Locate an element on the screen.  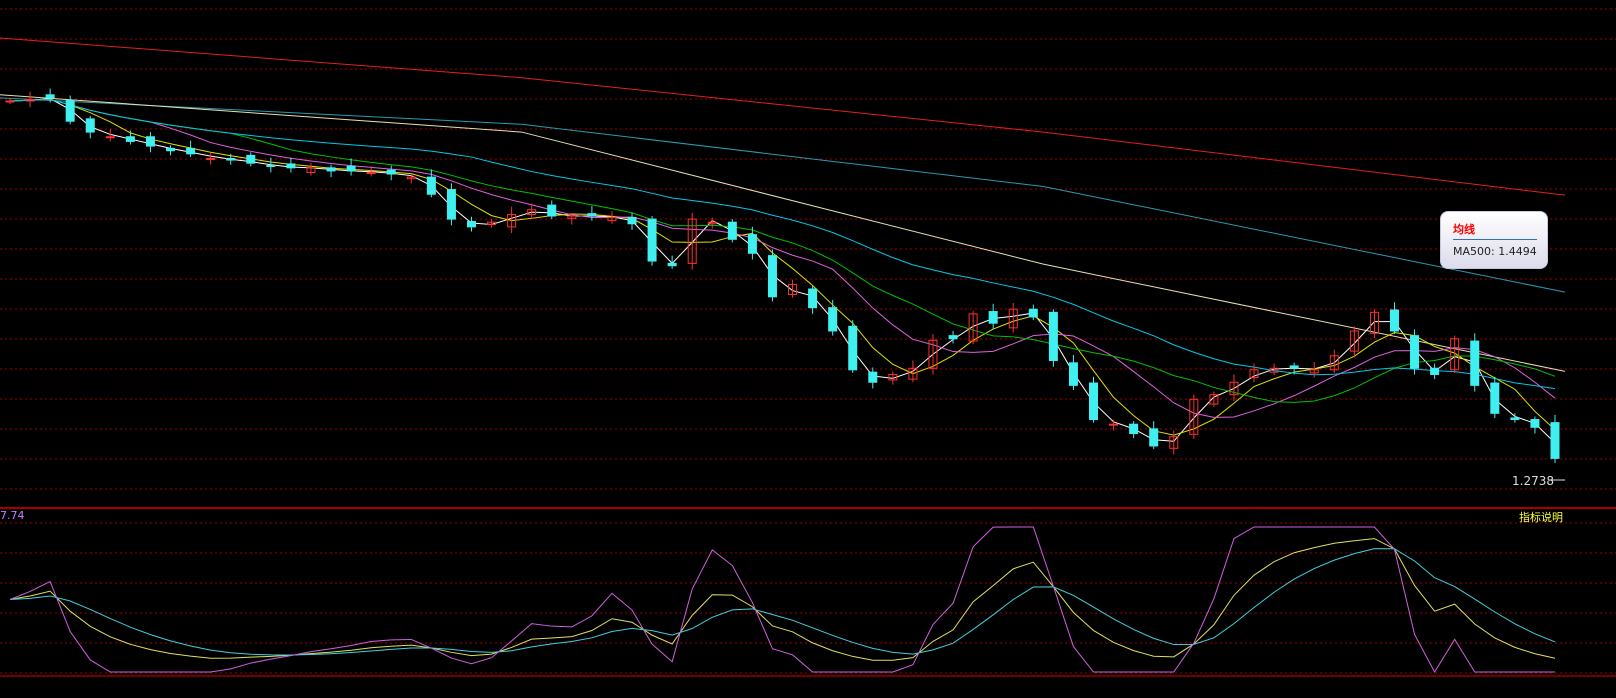
indicator-value: 7.74 is located at coordinates (12, 515).